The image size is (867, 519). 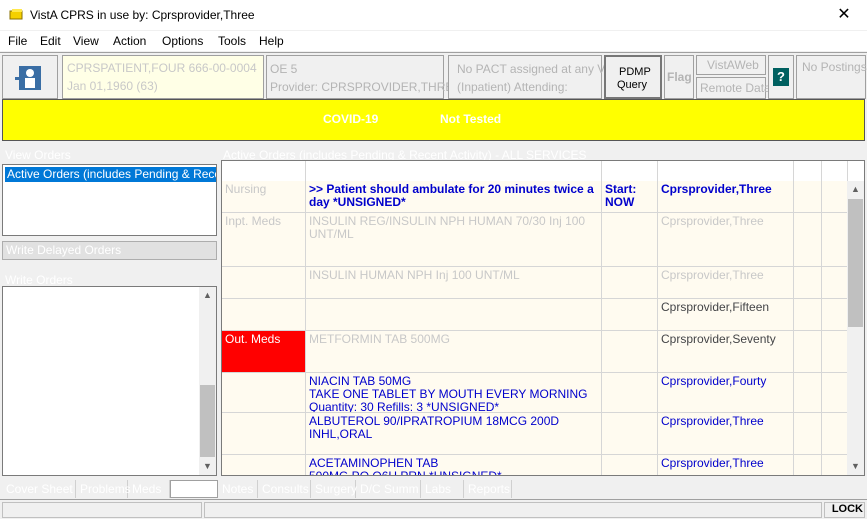 I want to click on write-orders-label: Write Orders, so click(x=39, y=280).